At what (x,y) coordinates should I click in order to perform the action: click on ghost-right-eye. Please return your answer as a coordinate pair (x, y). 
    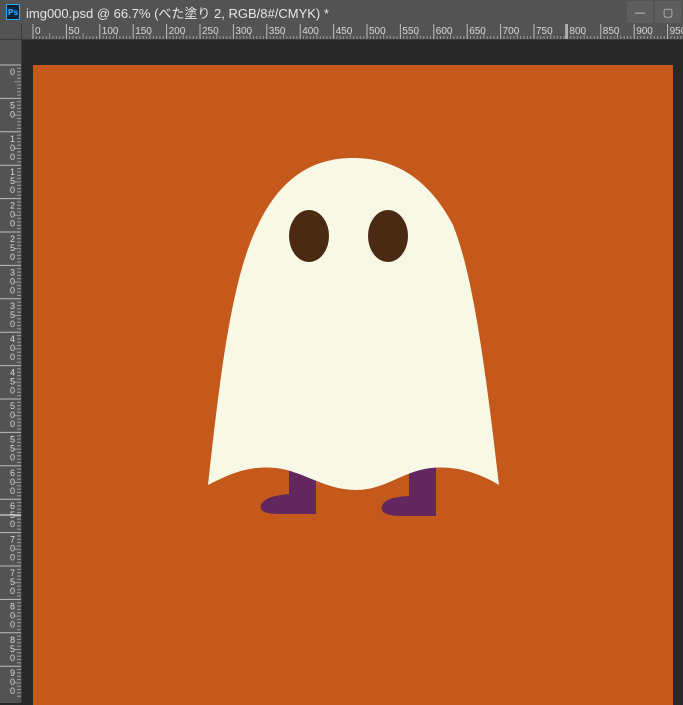
    Looking at the image, I should click on (388, 236).